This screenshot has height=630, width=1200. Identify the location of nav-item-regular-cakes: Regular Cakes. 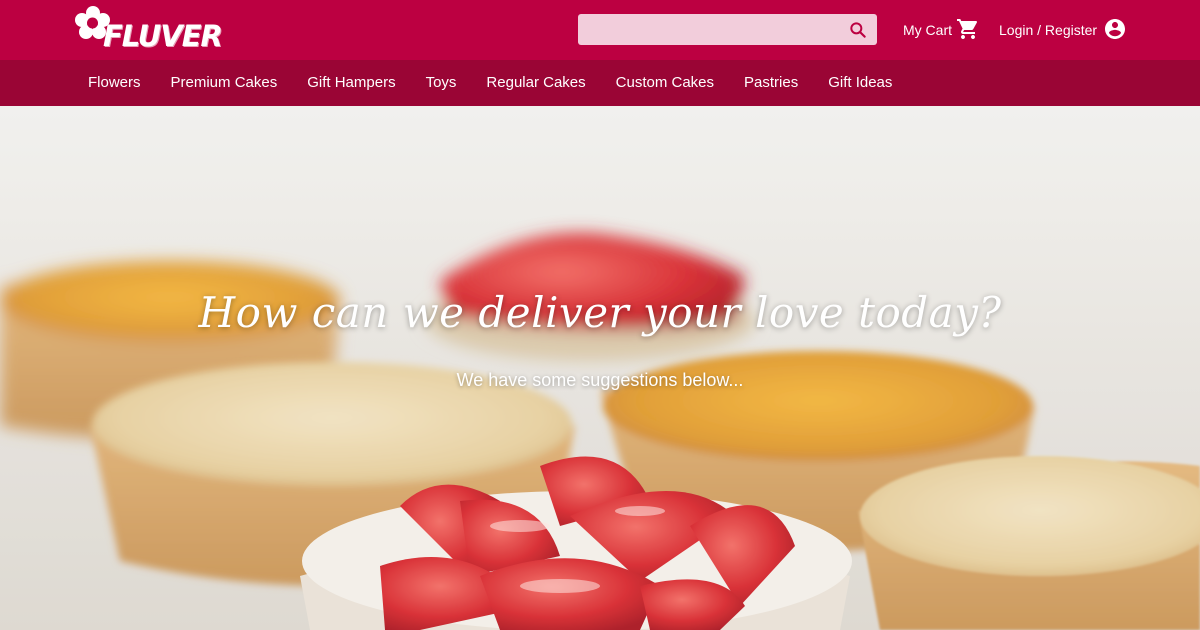
(535, 83).